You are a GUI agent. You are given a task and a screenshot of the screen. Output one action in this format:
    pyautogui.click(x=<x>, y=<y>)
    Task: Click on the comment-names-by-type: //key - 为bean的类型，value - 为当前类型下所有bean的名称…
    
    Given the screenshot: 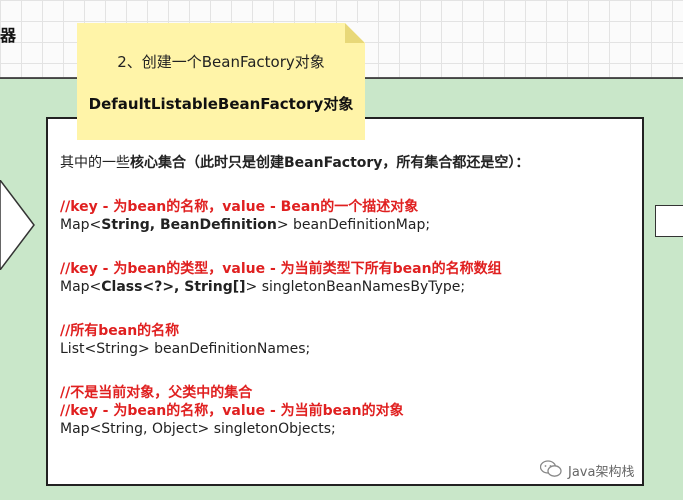 What is the action you would take?
    pyautogui.click(x=281, y=269)
    